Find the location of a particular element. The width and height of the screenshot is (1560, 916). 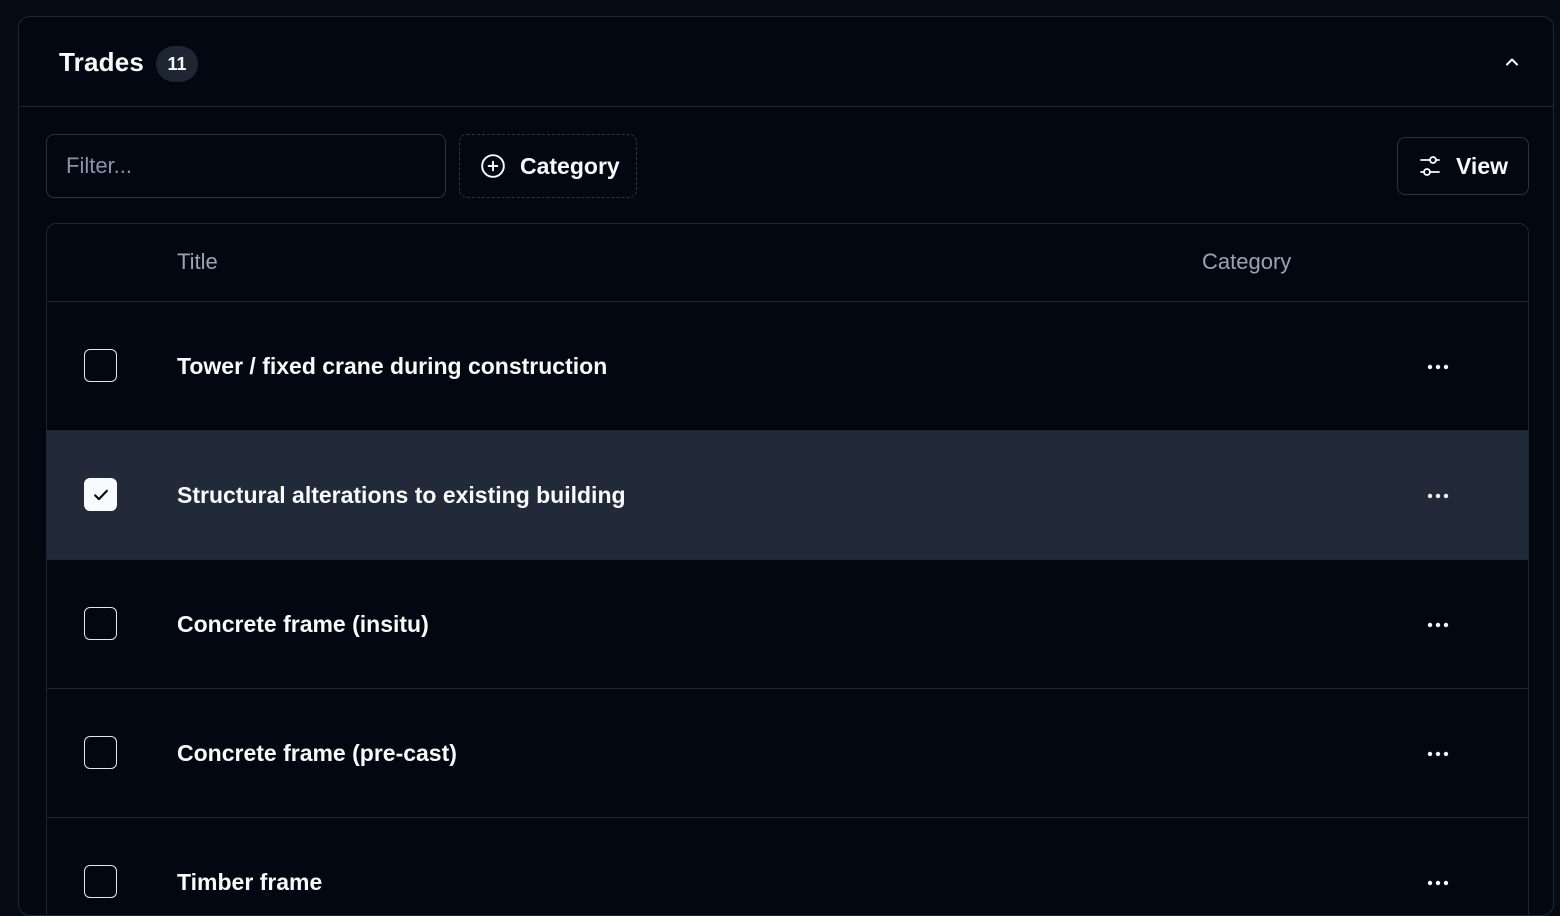

category-filter-label: Category is located at coordinates (570, 165).